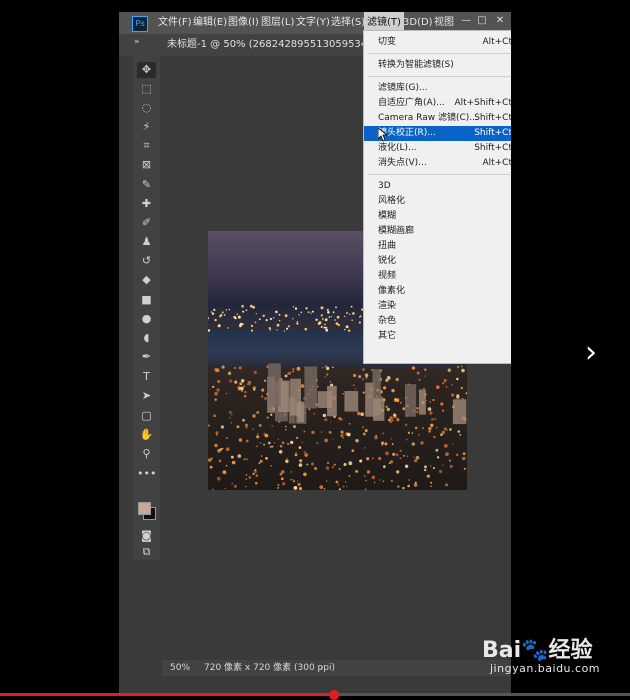 The image size is (630, 700). Describe the element at coordinates (591, 352) in the screenshot. I see `next-slide-icon: ›` at that location.